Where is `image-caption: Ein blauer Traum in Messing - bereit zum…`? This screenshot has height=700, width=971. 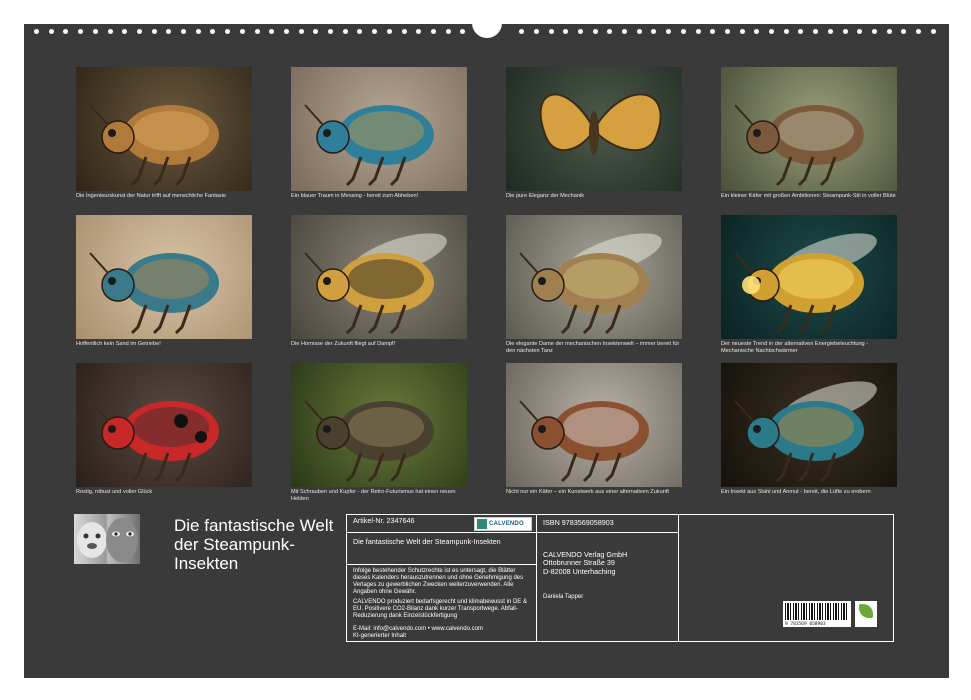 image-caption: Ein blauer Traum in Messing - bereit zum… is located at coordinates (355, 196).